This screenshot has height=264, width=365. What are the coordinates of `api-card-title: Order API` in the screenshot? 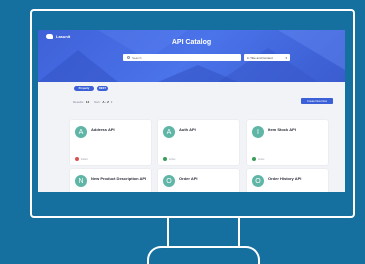 It's located at (208, 178).